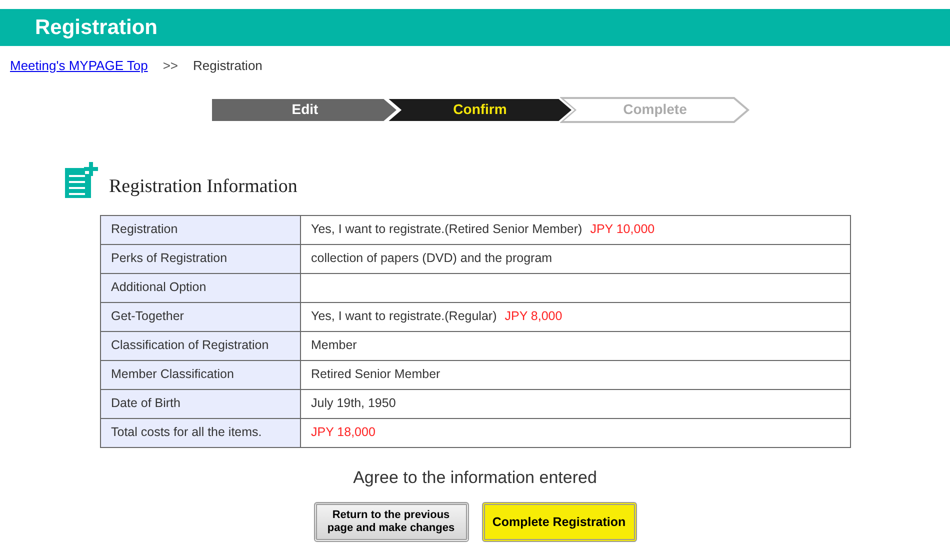 The image size is (950, 558). Describe the element at coordinates (575, 403) in the screenshot. I see `row-value: July 19th, 1950` at that location.